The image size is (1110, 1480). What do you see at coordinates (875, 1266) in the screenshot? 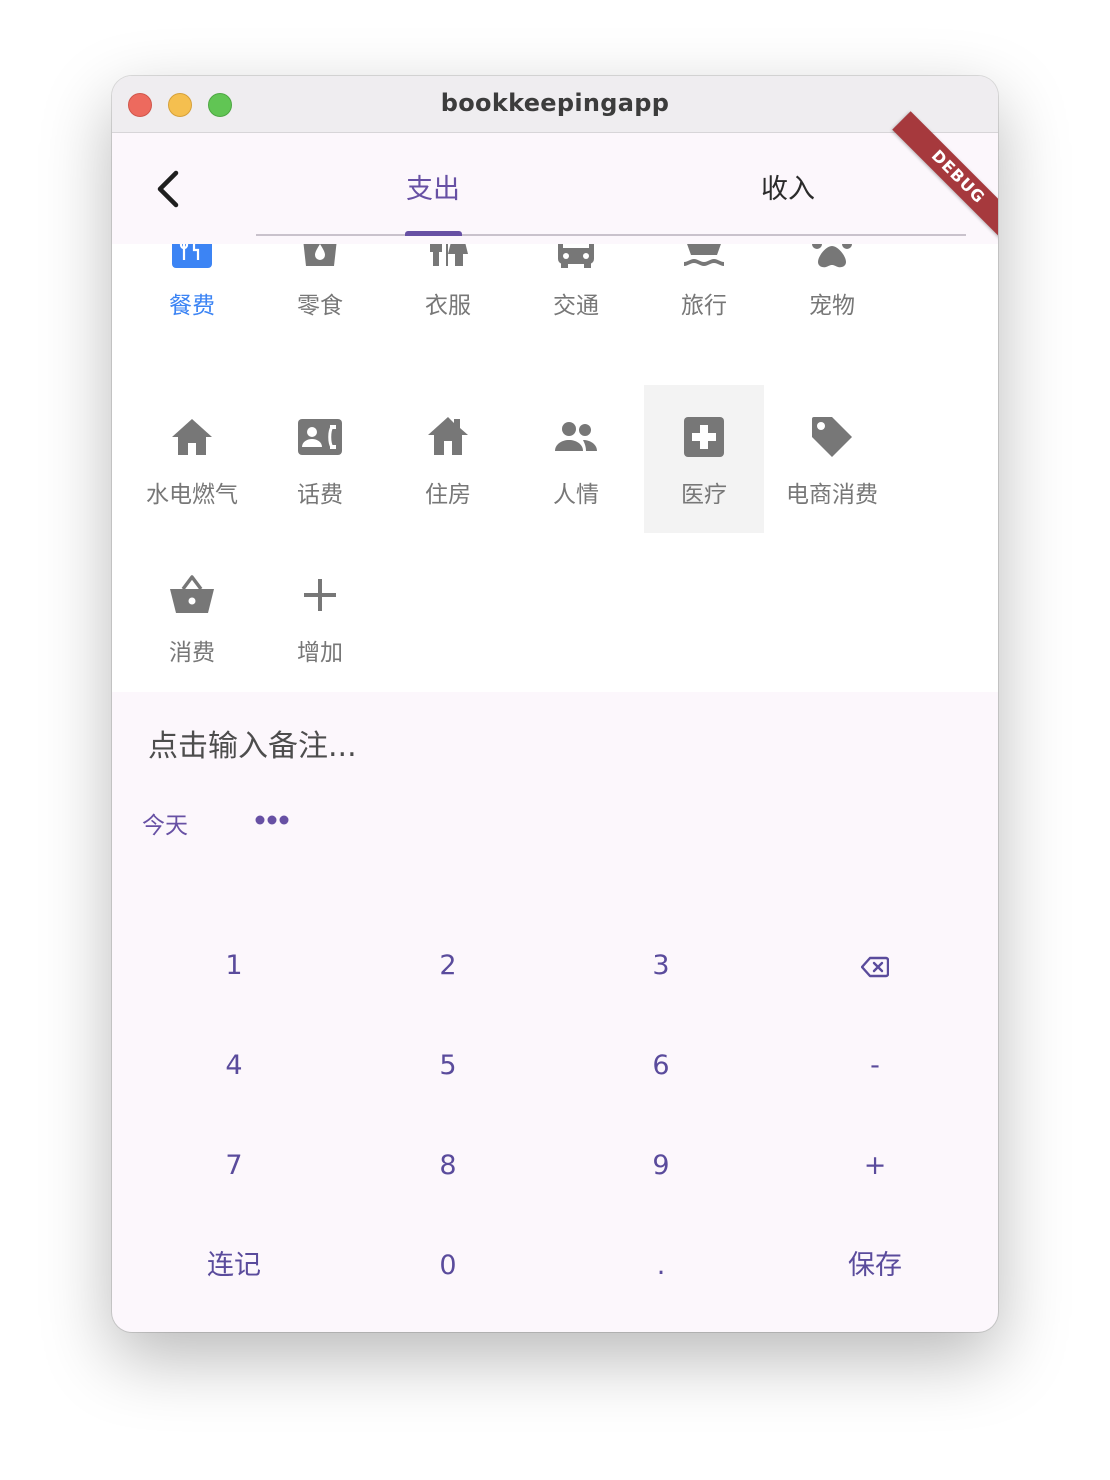
I see `save-button: 保存` at bounding box center [875, 1266].